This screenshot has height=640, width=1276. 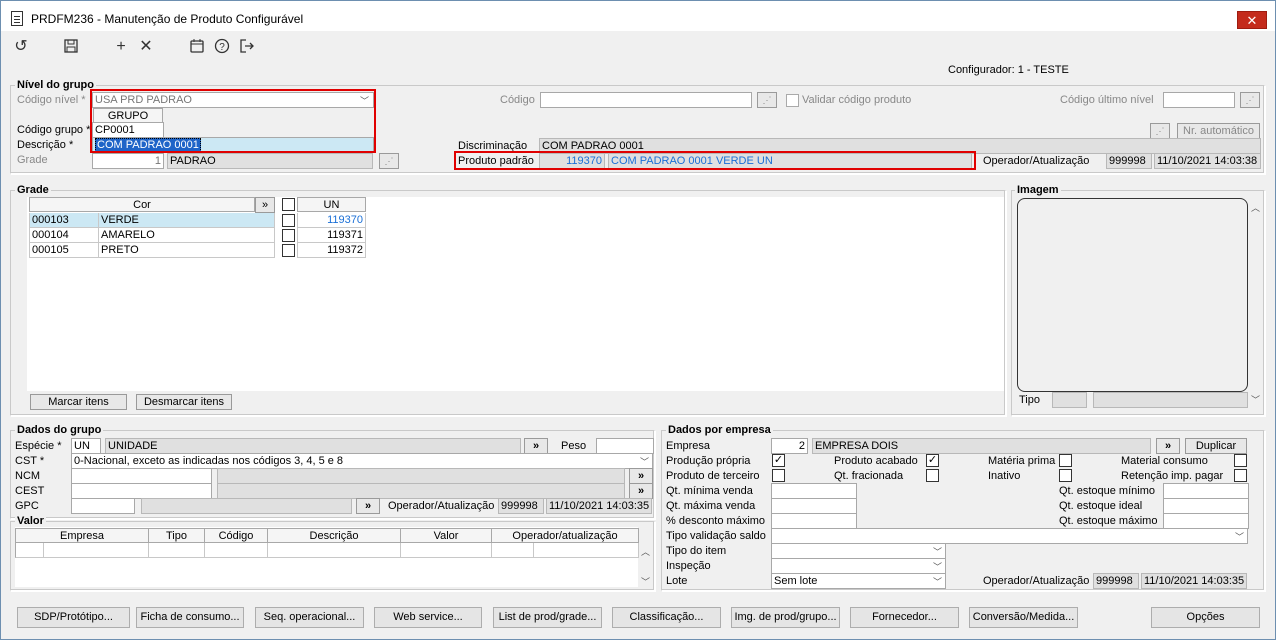 What do you see at coordinates (146, 47) in the screenshot?
I see `delete-icon: ✕` at bounding box center [146, 47].